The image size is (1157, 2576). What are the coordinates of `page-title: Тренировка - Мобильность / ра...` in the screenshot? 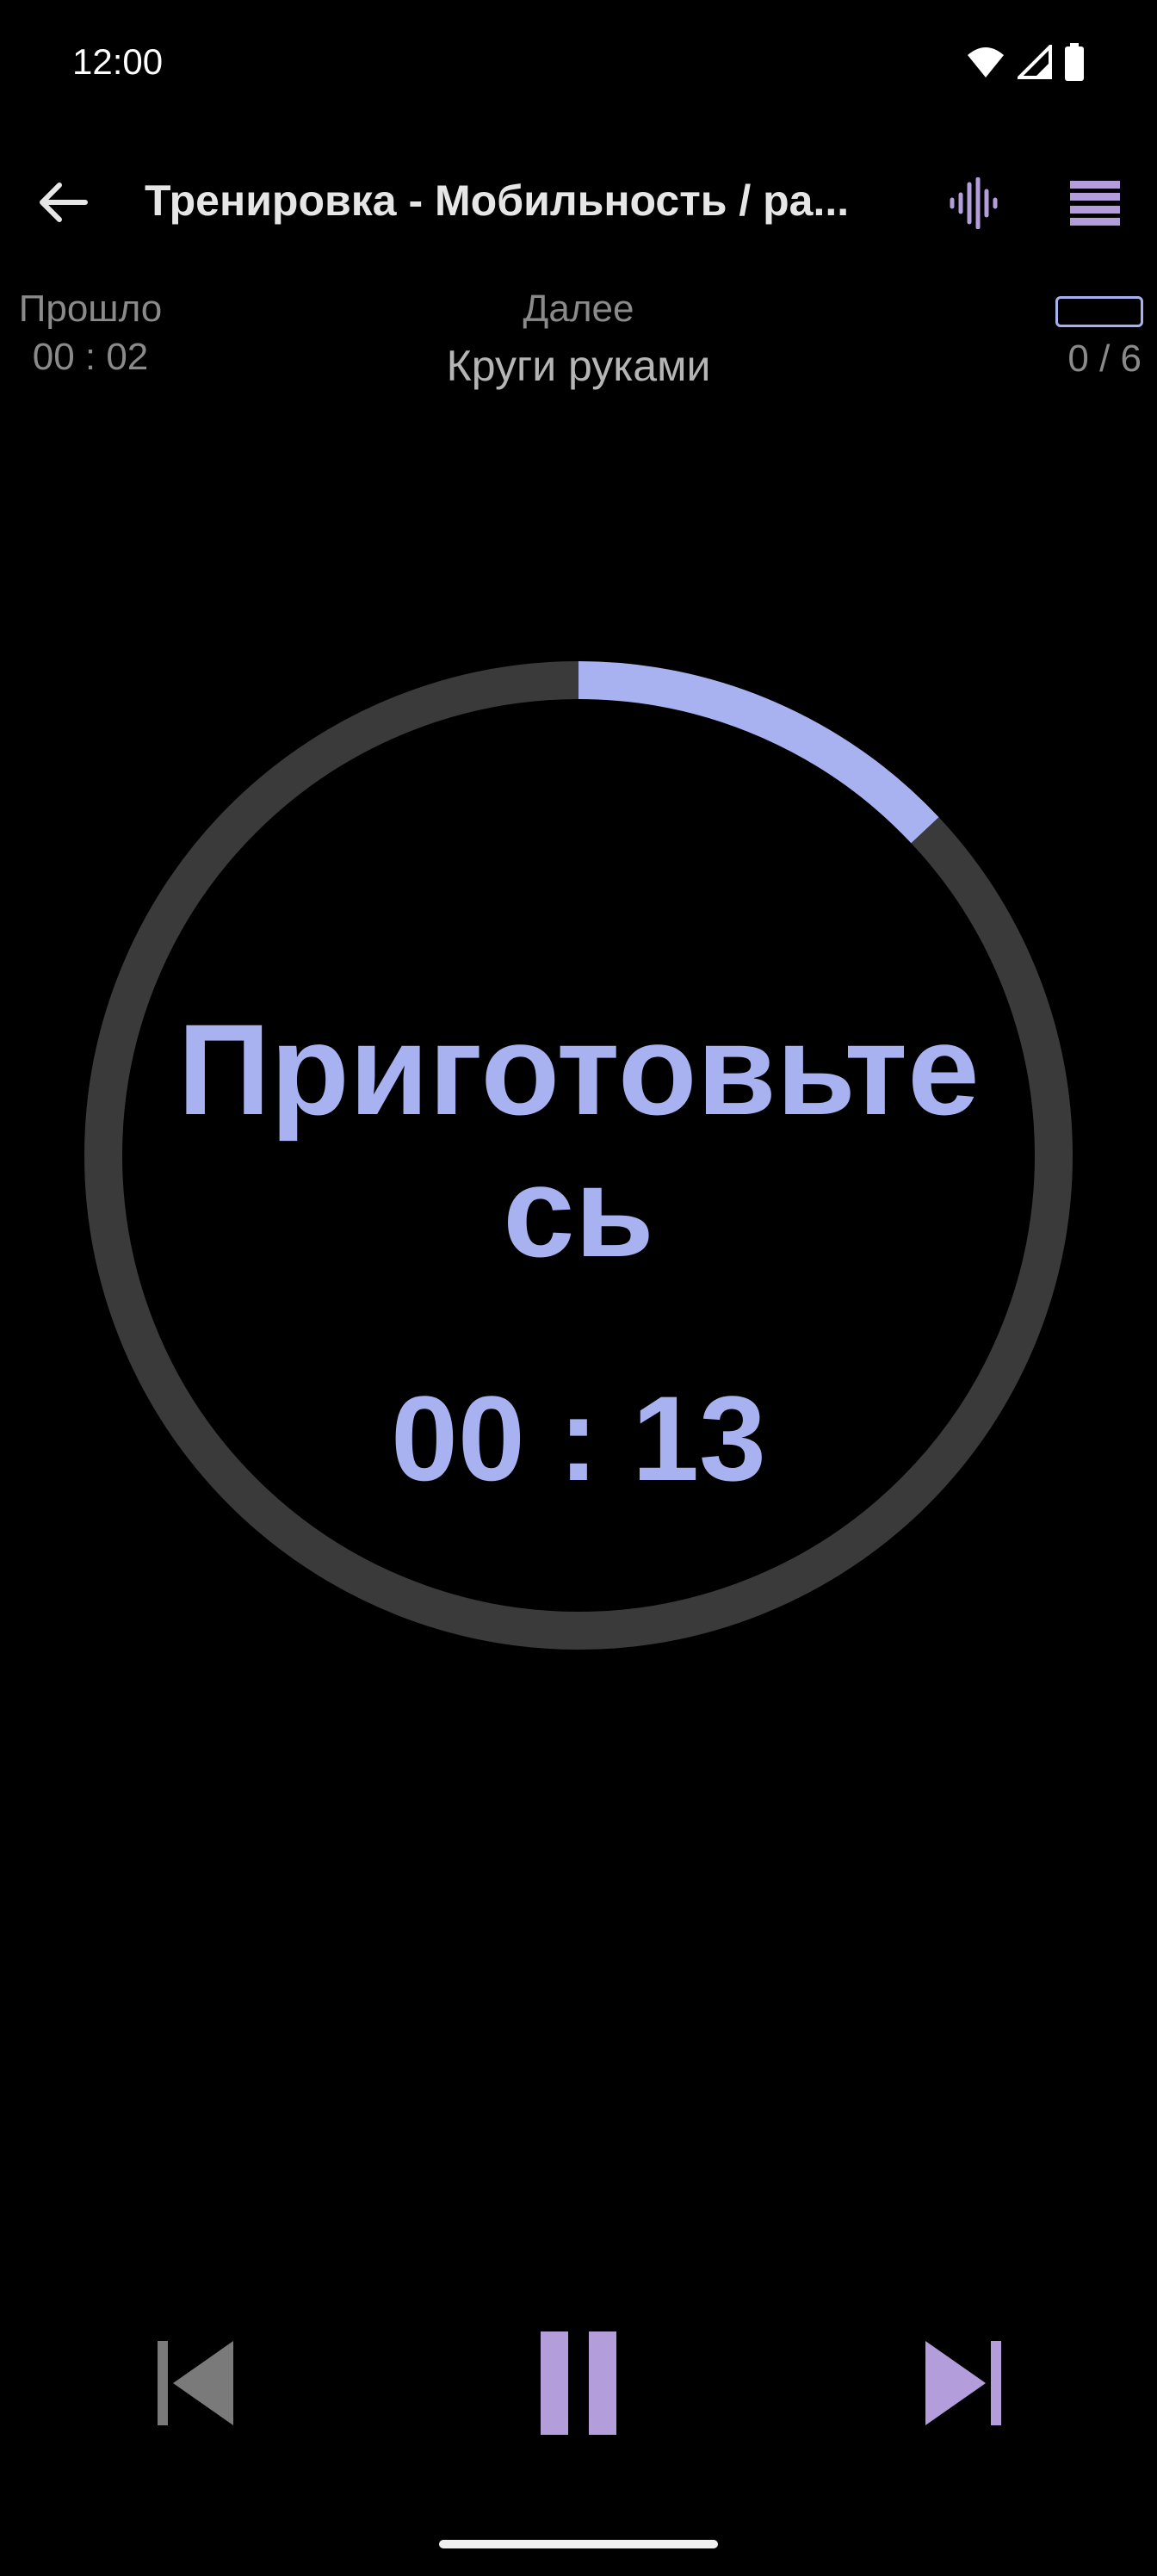 It's located at (498, 200).